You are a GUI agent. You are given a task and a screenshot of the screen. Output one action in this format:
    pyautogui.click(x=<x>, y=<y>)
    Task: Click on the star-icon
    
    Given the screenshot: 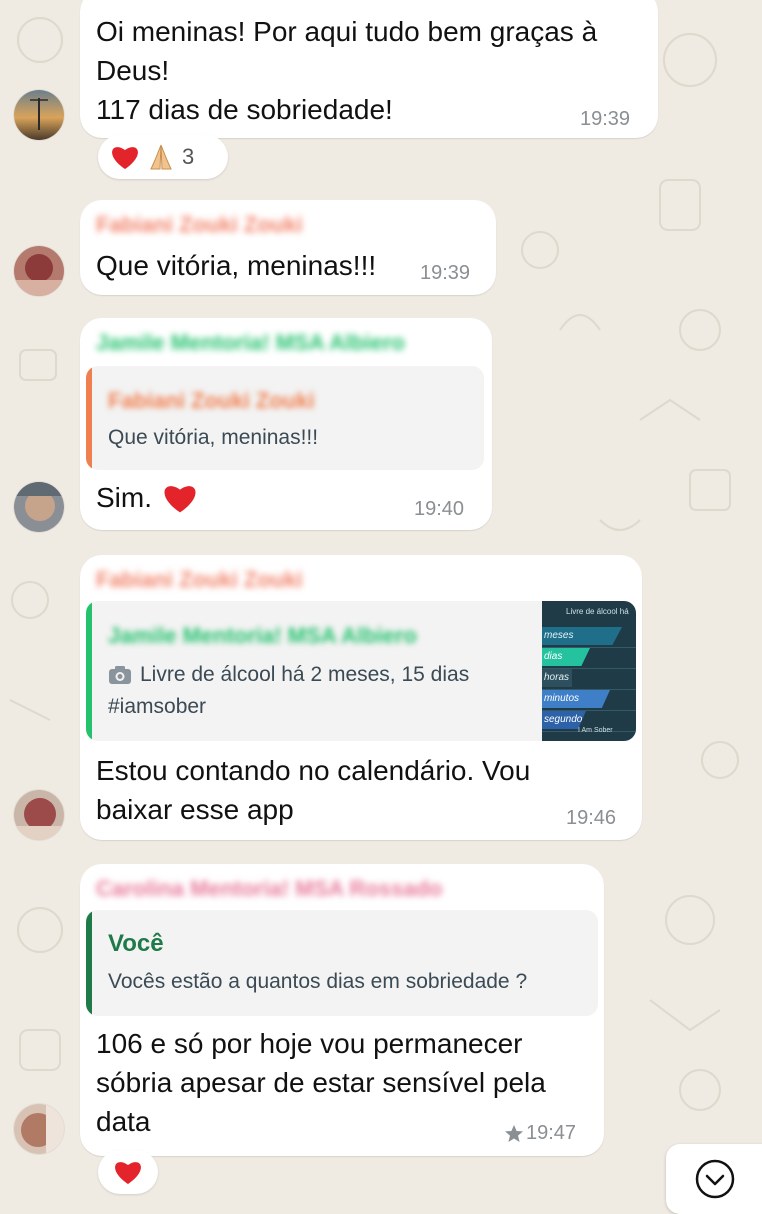 What is the action you would take?
    pyautogui.click(x=514, y=1133)
    